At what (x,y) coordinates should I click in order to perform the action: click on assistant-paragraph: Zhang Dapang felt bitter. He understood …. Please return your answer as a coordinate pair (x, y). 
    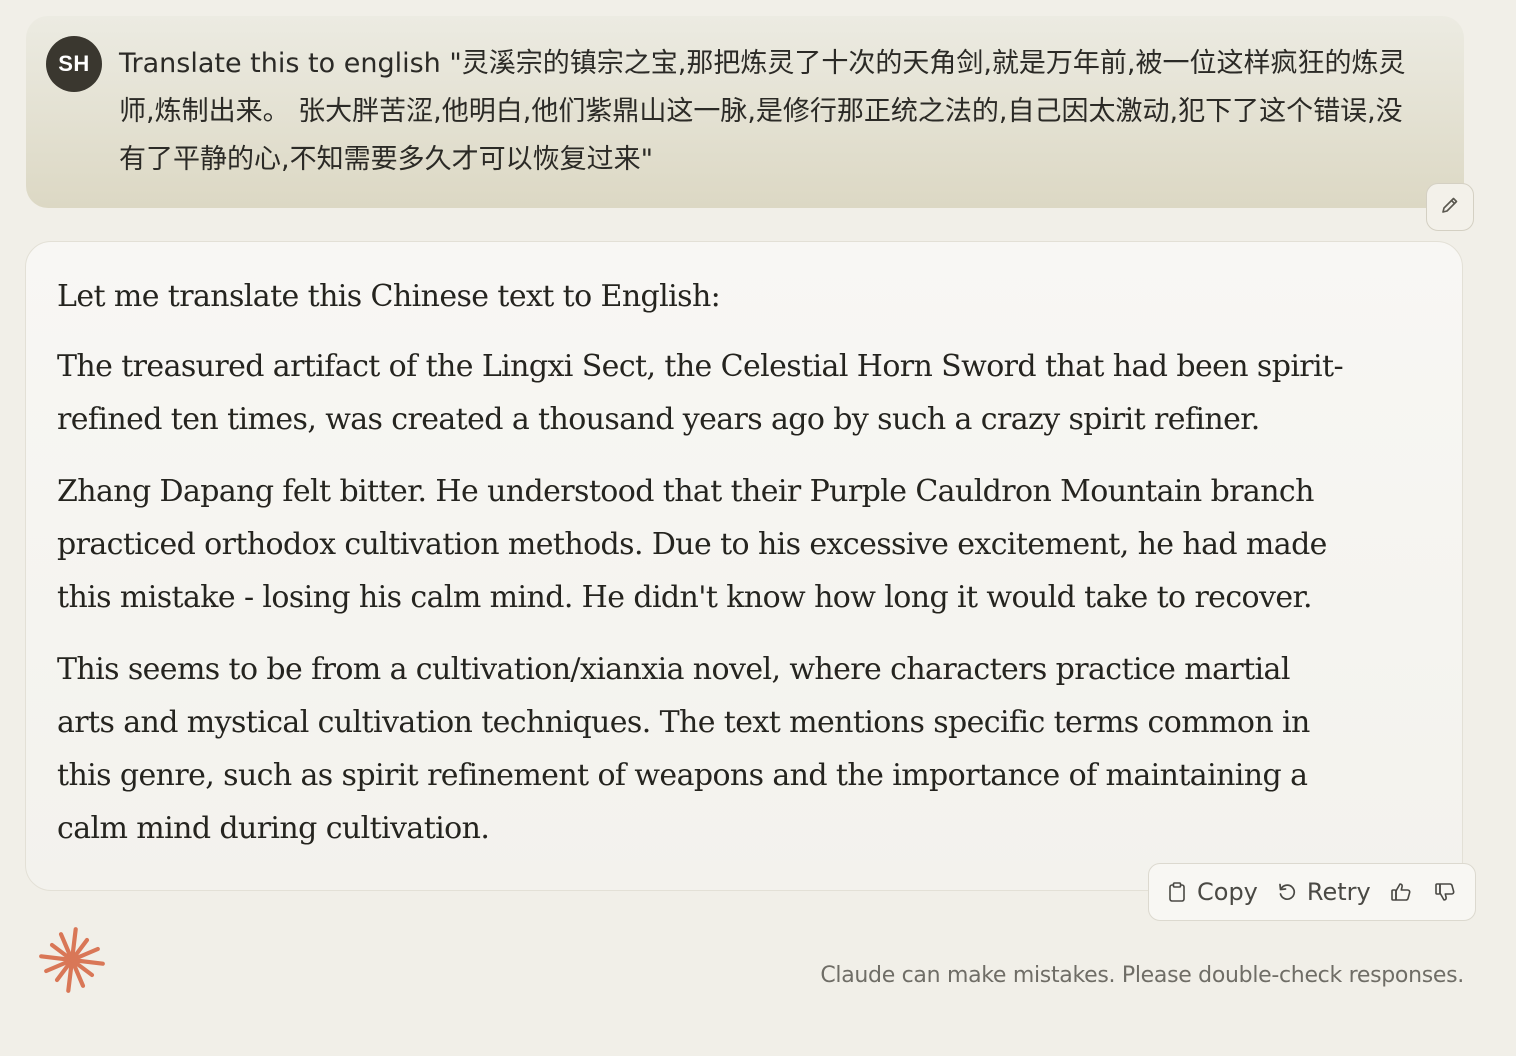
    Looking at the image, I should click on (692, 544).